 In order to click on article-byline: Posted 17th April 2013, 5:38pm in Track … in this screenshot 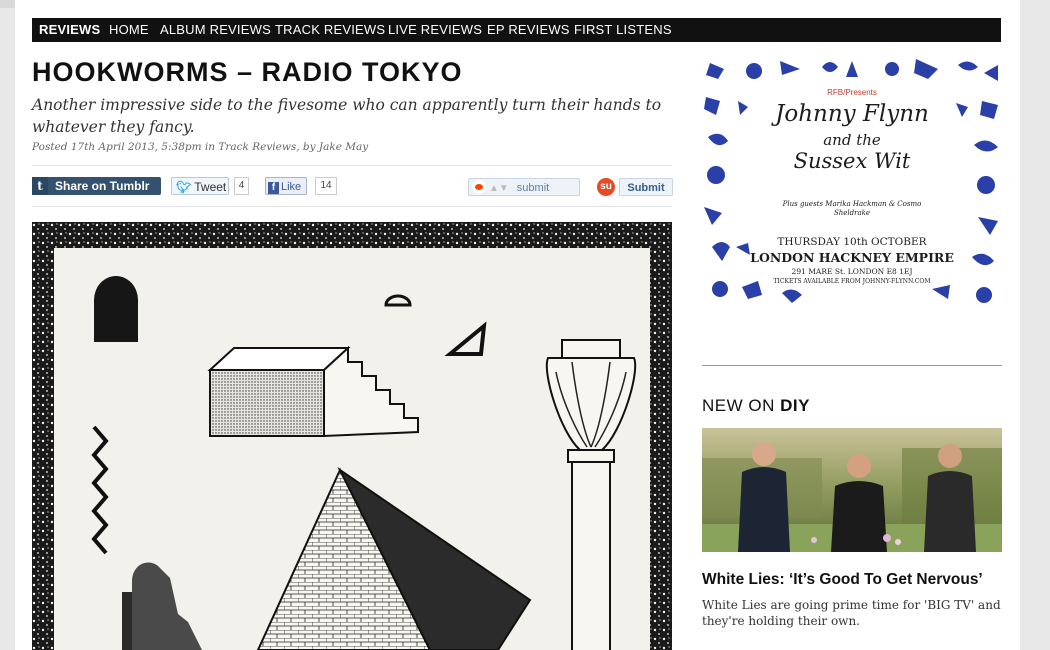, I will do `click(200, 147)`.